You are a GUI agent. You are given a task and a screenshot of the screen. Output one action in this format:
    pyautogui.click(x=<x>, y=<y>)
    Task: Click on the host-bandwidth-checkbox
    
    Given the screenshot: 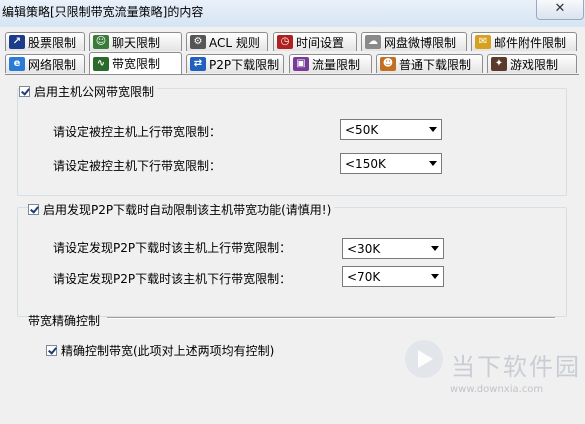 What is the action you would take?
    pyautogui.click(x=24, y=91)
    